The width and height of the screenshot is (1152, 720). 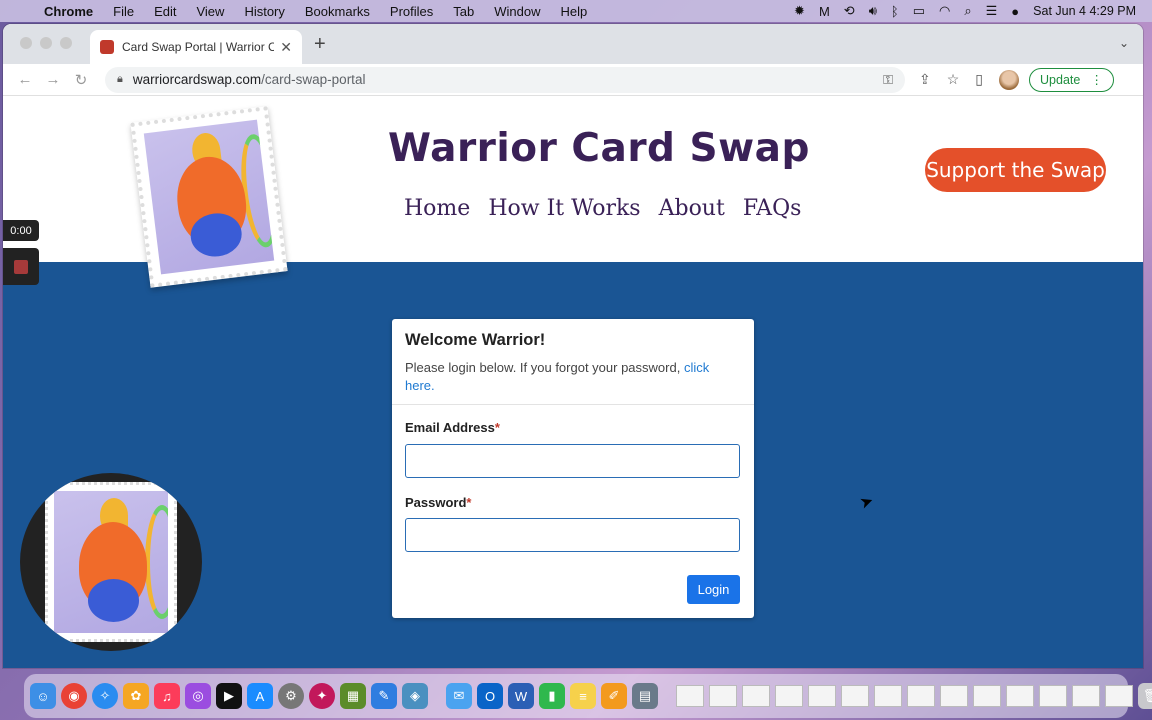 What do you see at coordinates (992, 11) in the screenshot?
I see `control-center-icon: ☰` at bounding box center [992, 11].